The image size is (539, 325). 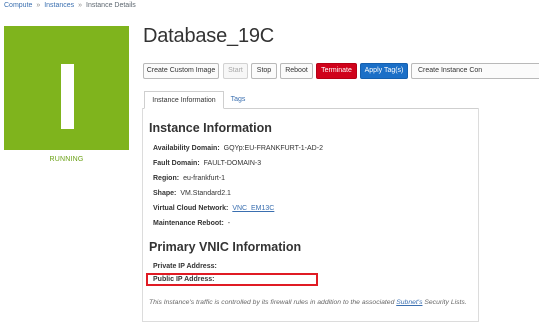 What do you see at coordinates (186, 148) in the screenshot?
I see `availability-domain-label: Availability Domain:` at bounding box center [186, 148].